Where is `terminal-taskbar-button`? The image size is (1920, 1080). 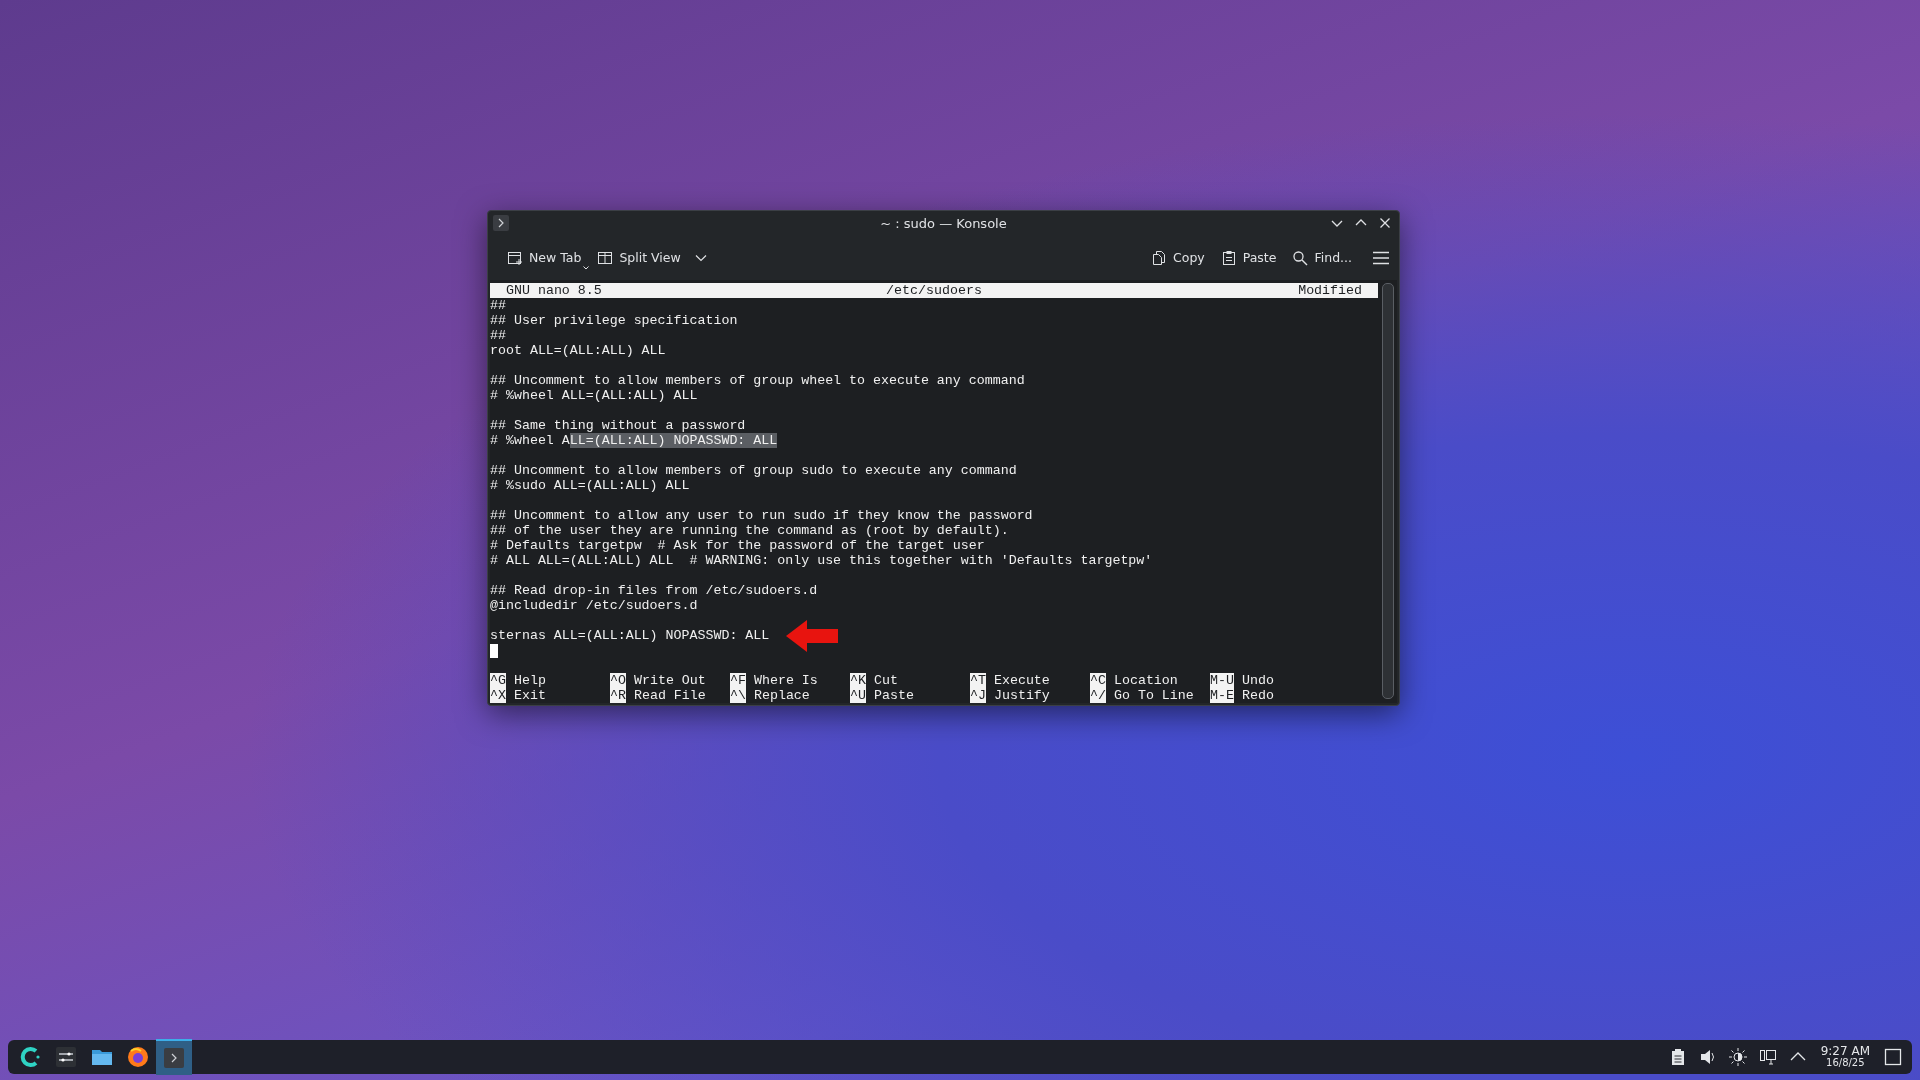
terminal-taskbar-button is located at coordinates (174, 1057).